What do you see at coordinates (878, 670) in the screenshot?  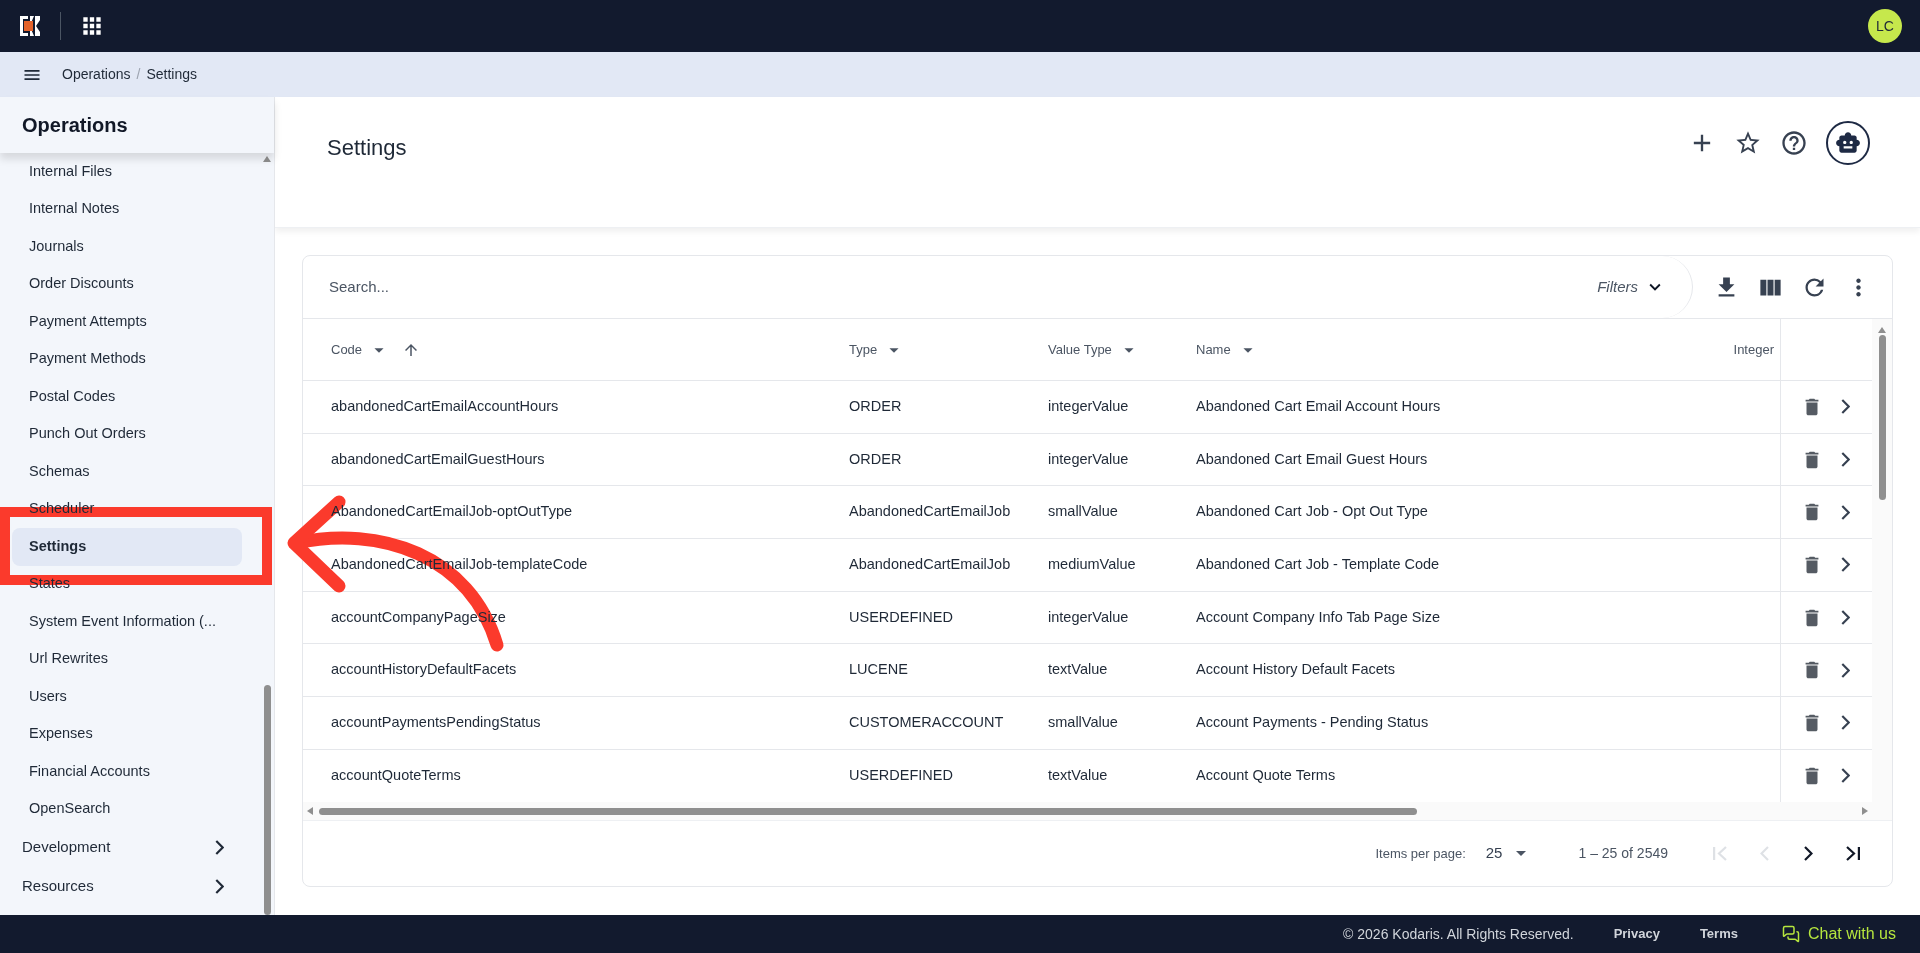 I see `table-cell-text: LUCENE` at bounding box center [878, 670].